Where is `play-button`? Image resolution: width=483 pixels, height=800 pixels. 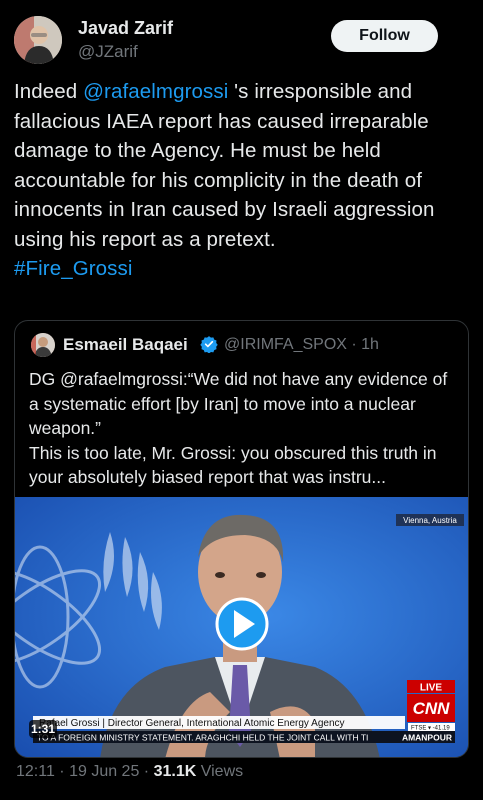 play-button is located at coordinates (242, 624).